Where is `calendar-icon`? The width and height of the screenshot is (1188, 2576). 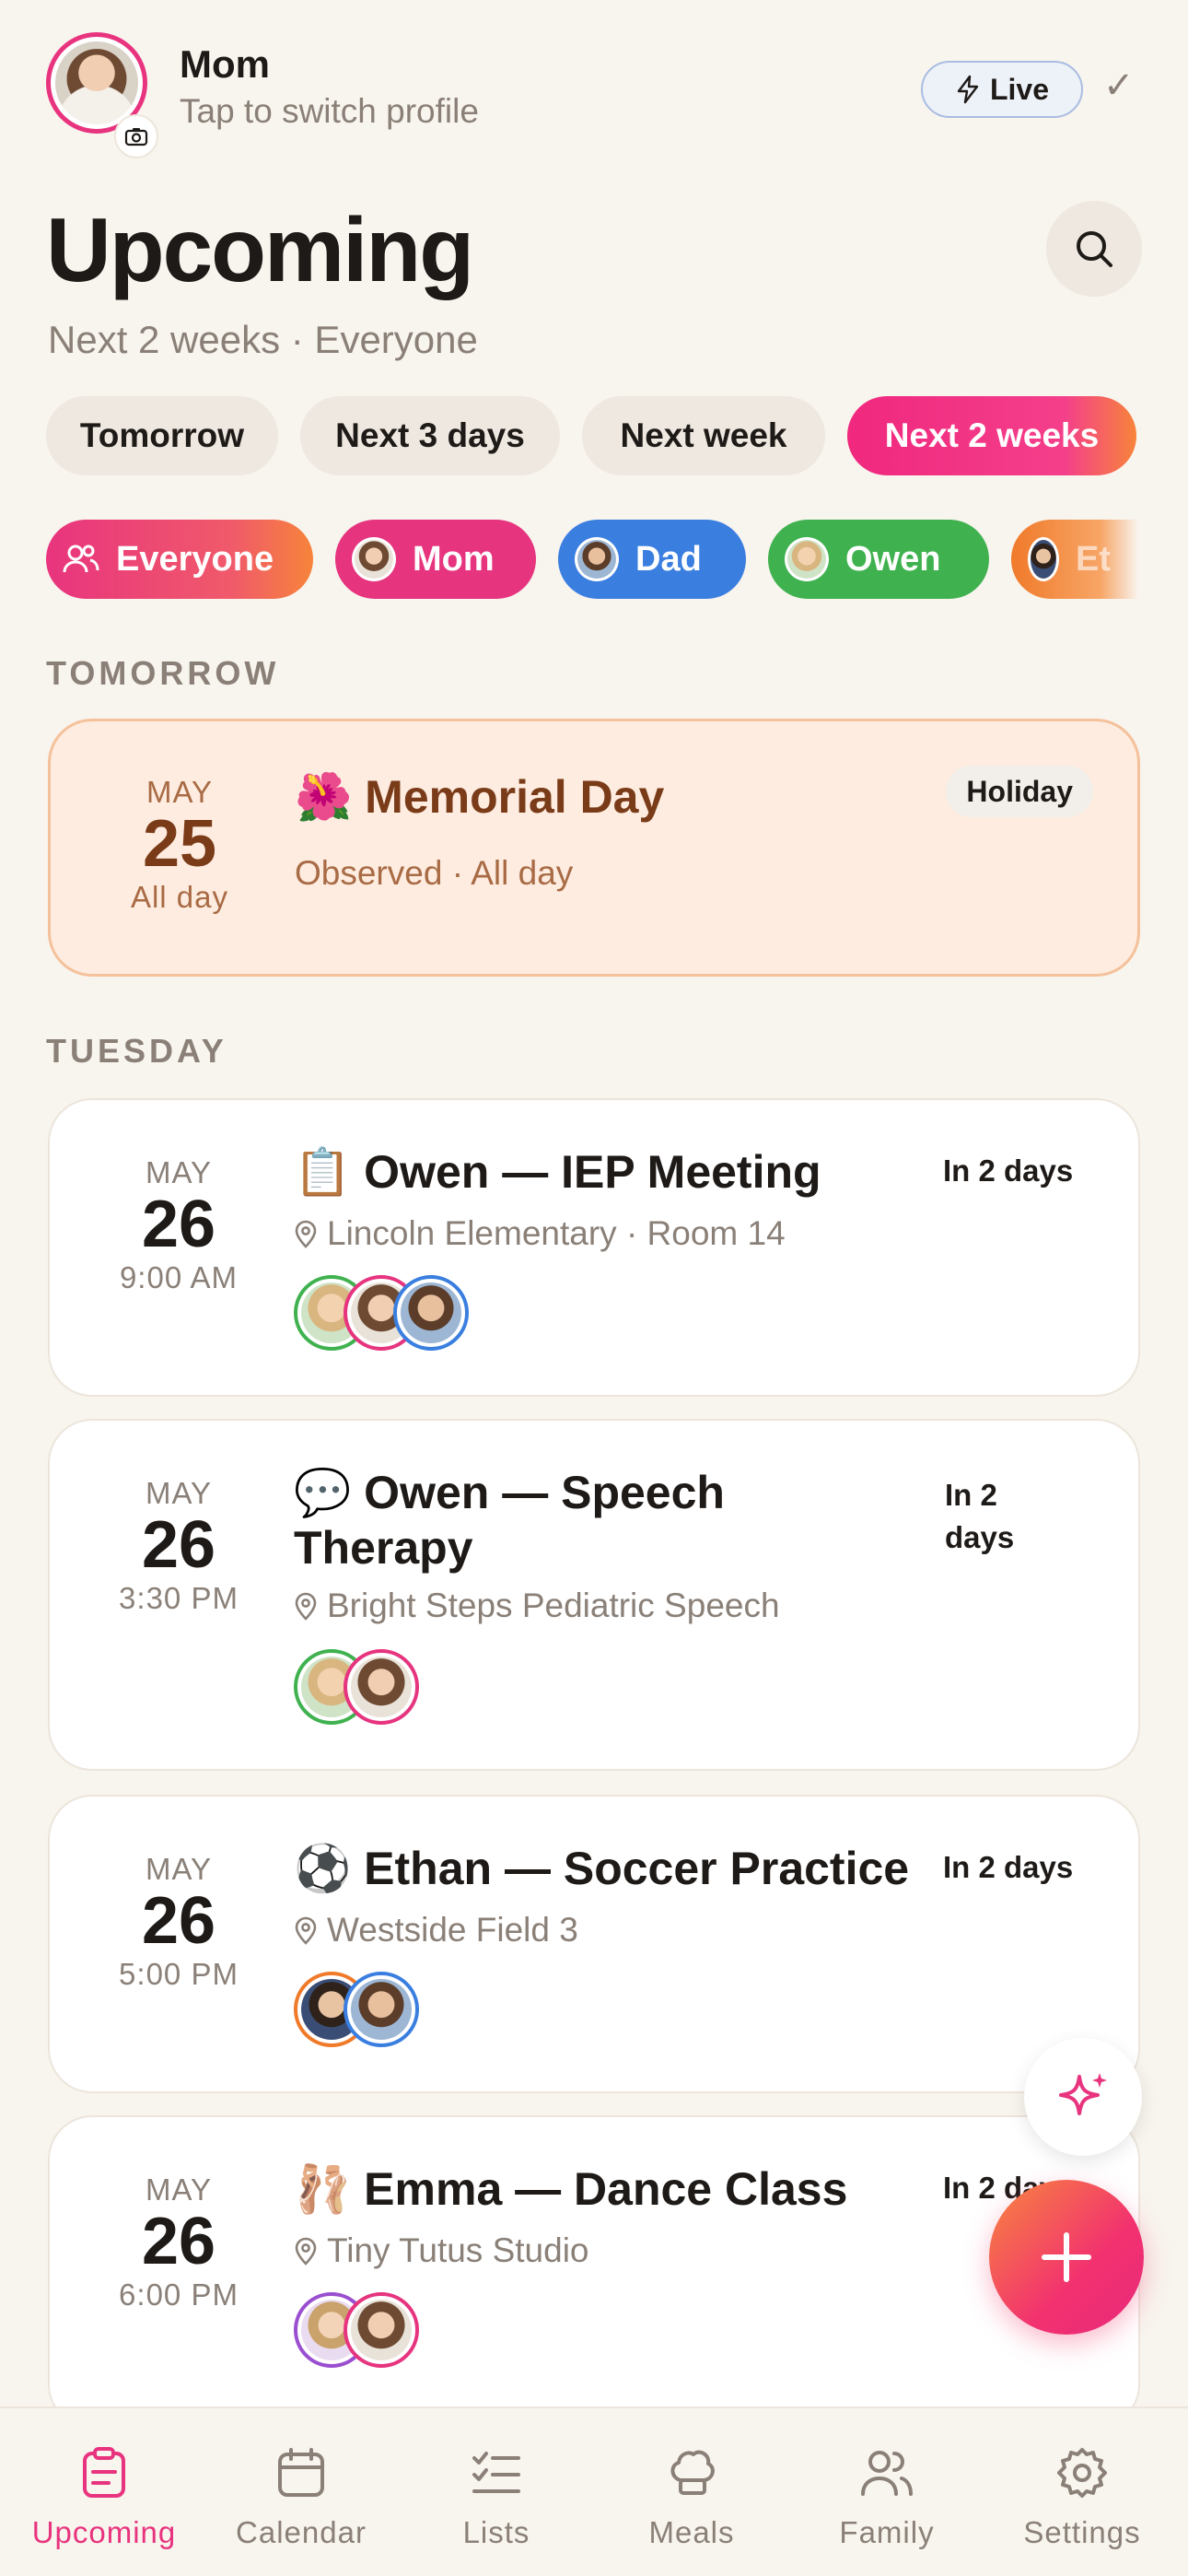
calendar-icon is located at coordinates (301, 2472).